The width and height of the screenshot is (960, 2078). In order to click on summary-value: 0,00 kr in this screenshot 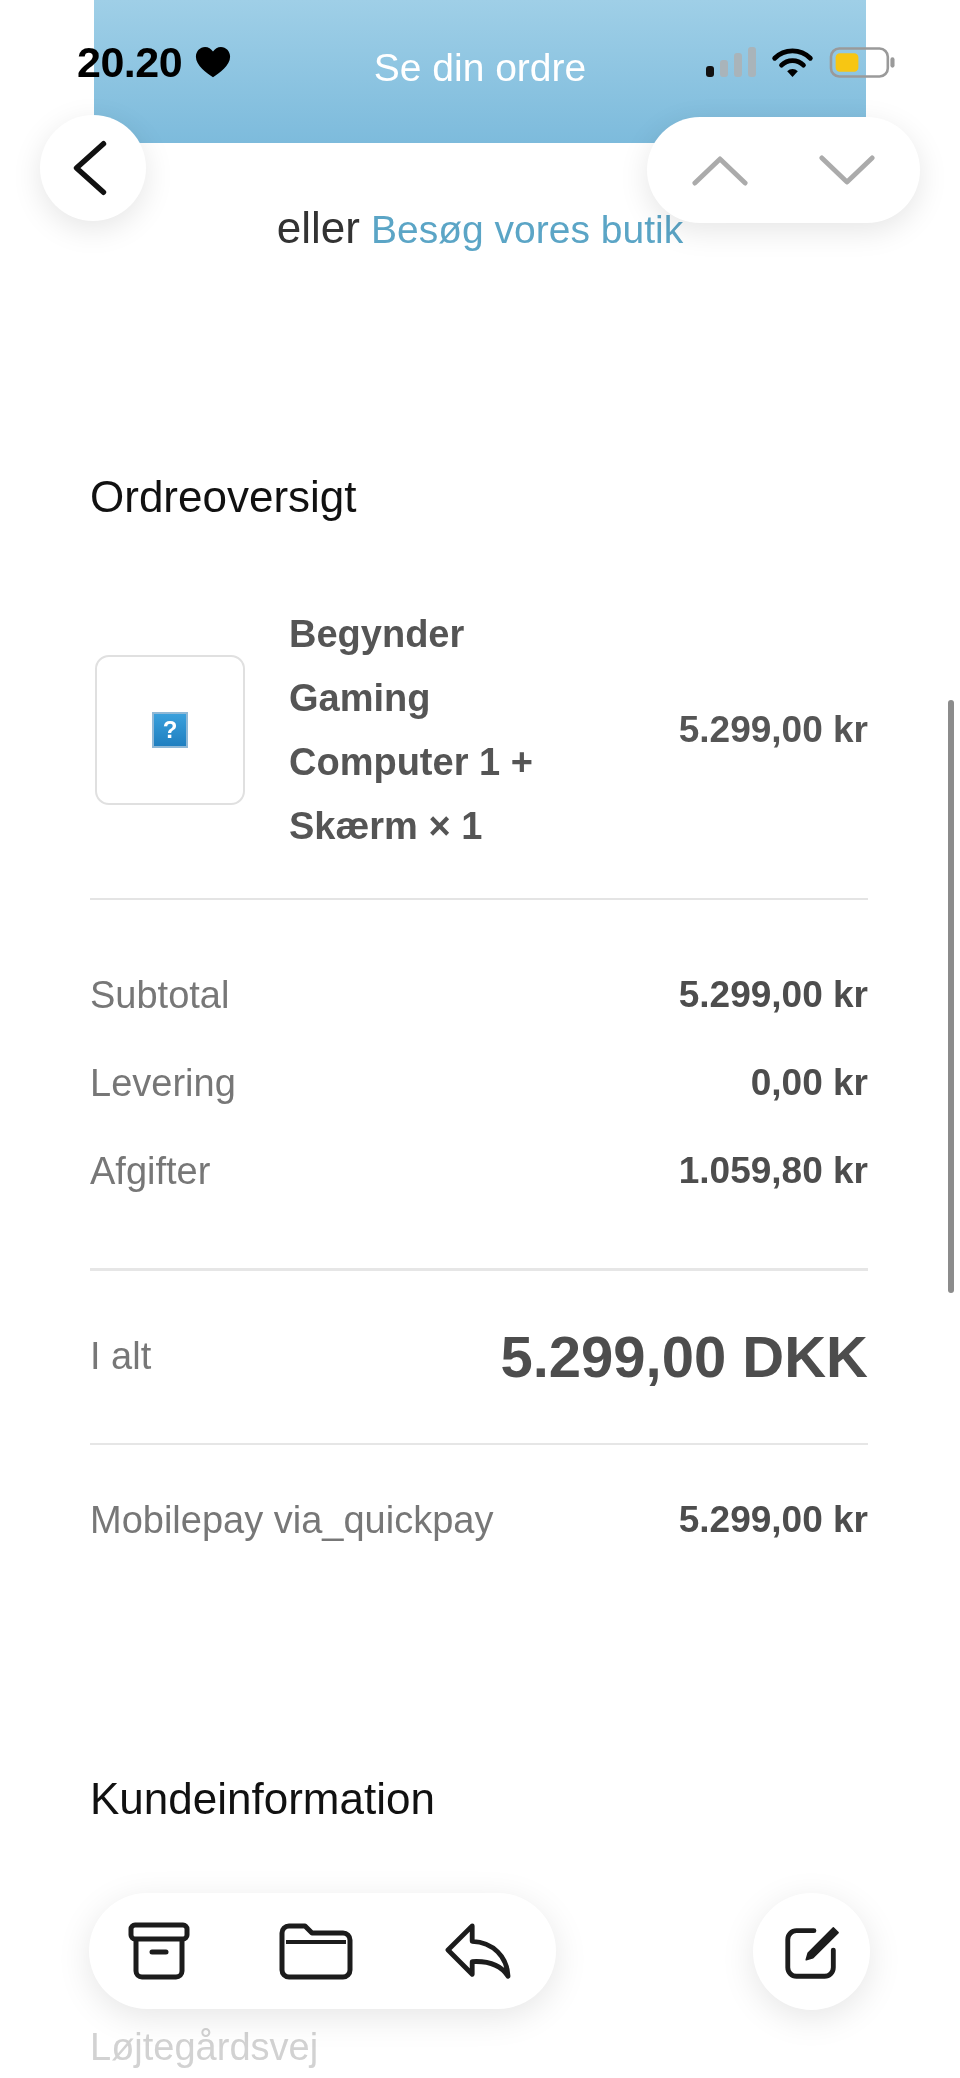, I will do `click(809, 1083)`.